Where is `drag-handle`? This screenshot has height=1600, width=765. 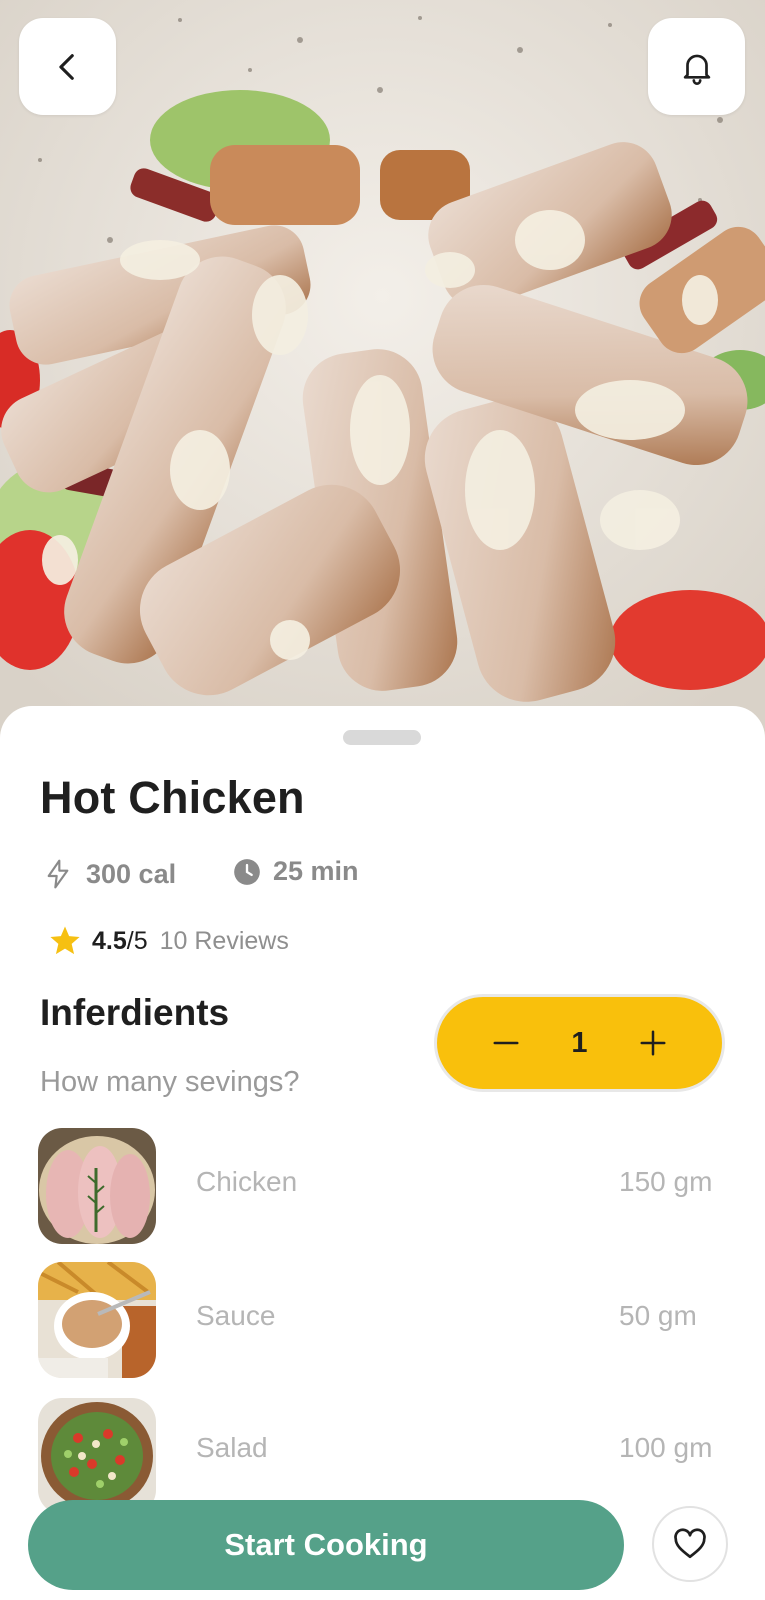
drag-handle is located at coordinates (382, 737).